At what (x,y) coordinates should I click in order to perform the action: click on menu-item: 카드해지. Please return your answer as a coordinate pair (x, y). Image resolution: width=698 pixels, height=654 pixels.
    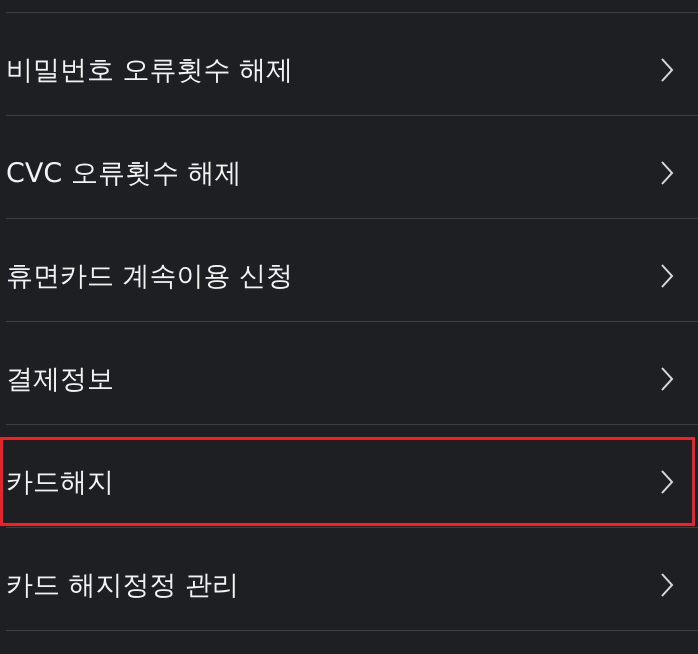
    Looking at the image, I should click on (347, 481).